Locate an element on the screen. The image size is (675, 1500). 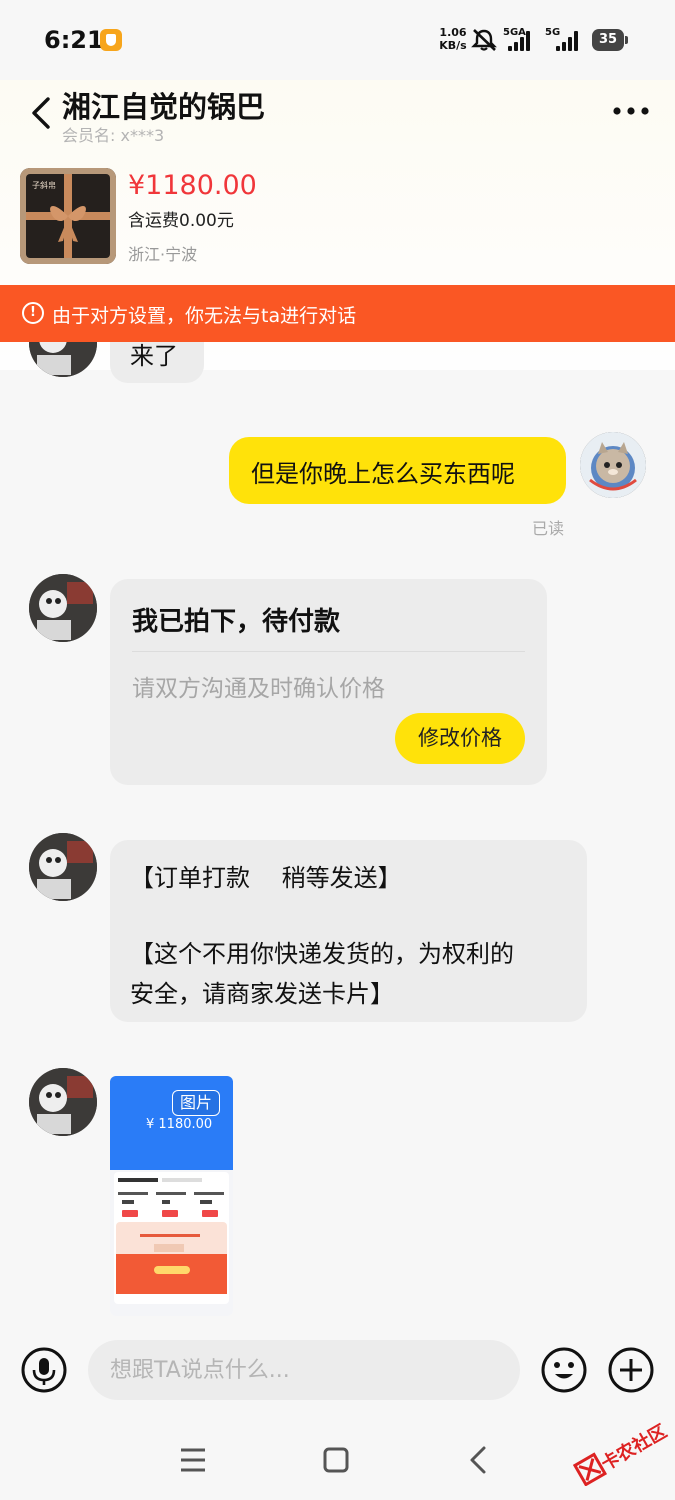
add-more-icon is located at coordinates (631, 1370).